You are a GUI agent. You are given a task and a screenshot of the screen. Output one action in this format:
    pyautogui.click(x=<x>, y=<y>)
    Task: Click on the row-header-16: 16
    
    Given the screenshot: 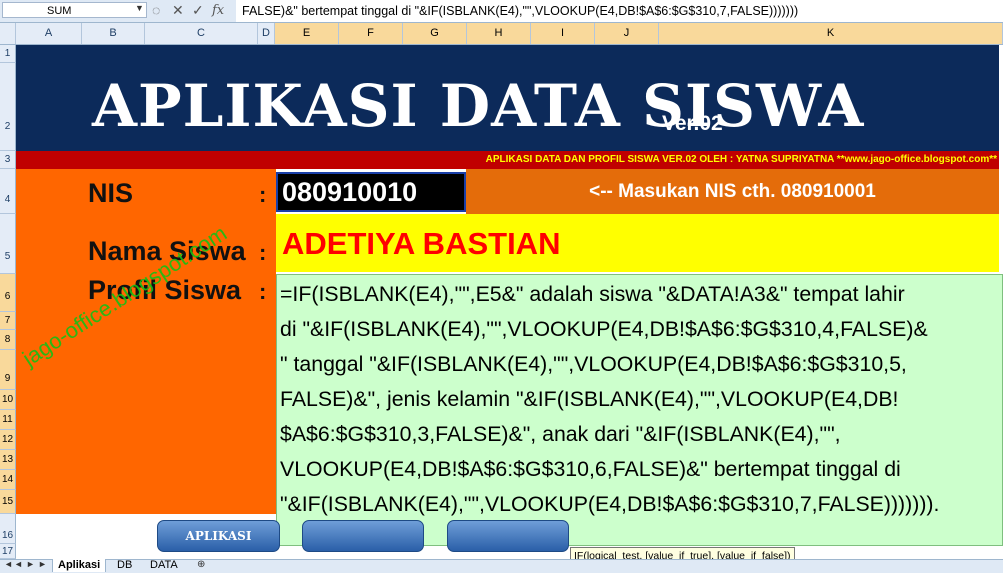 What is the action you would take?
    pyautogui.click(x=8, y=529)
    